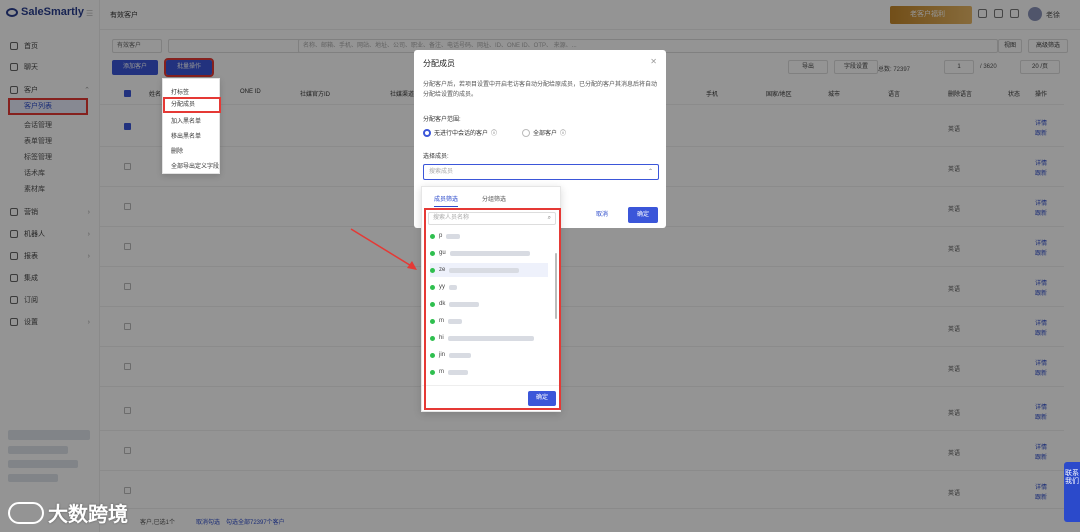 Image resolution: width=1080 pixels, height=532 pixels. I want to click on chevron-up-icon: ⌃, so click(650, 172).